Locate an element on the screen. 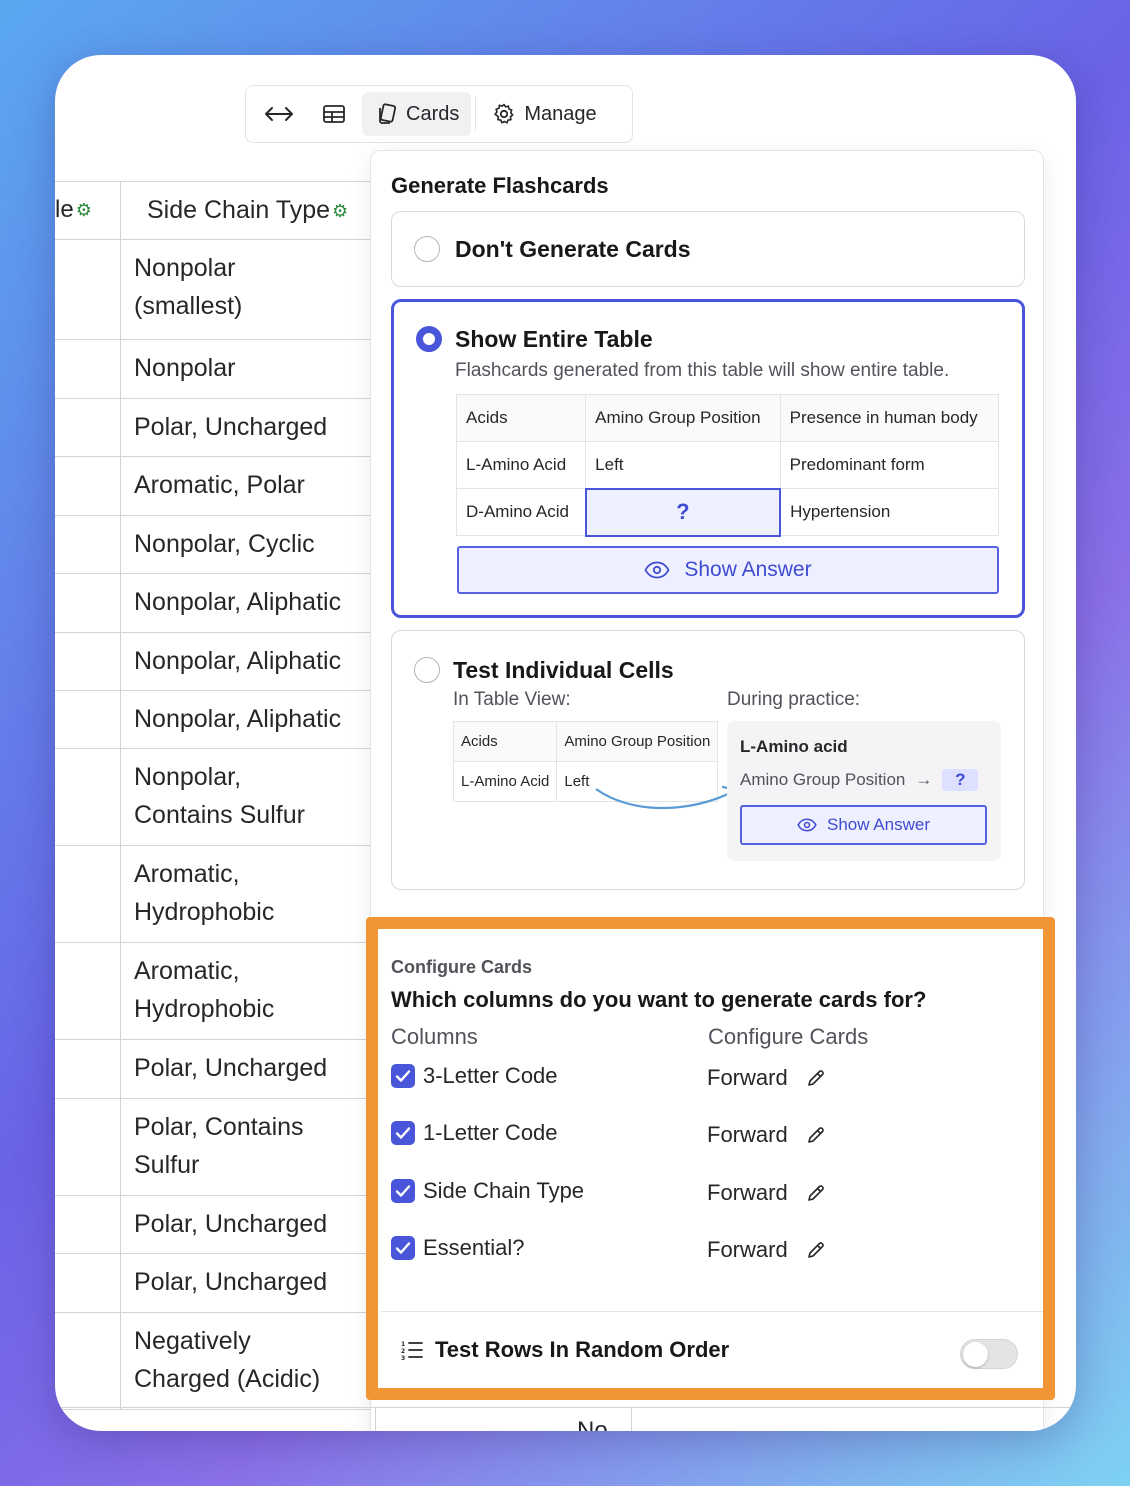 This screenshot has height=1486, width=1130. table-bottom-line is located at coordinates (565, 1407).